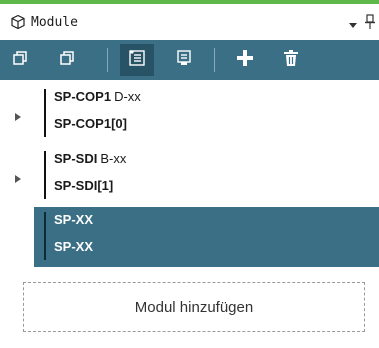 The width and height of the screenshot is (379, 348). Describe the element at coordinates (353, 22) in the screenshot. I see `caret-down-icon` at that location.